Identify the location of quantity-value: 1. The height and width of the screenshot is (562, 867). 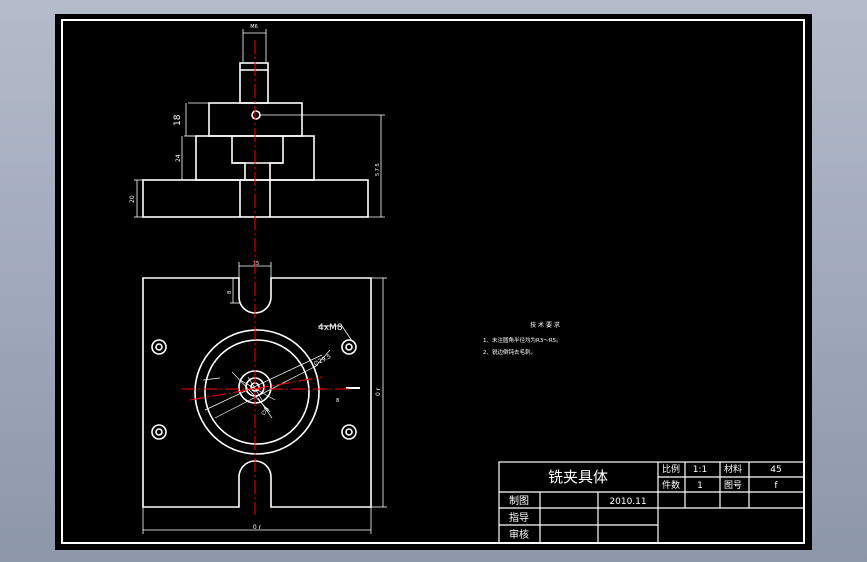
(700, 486).